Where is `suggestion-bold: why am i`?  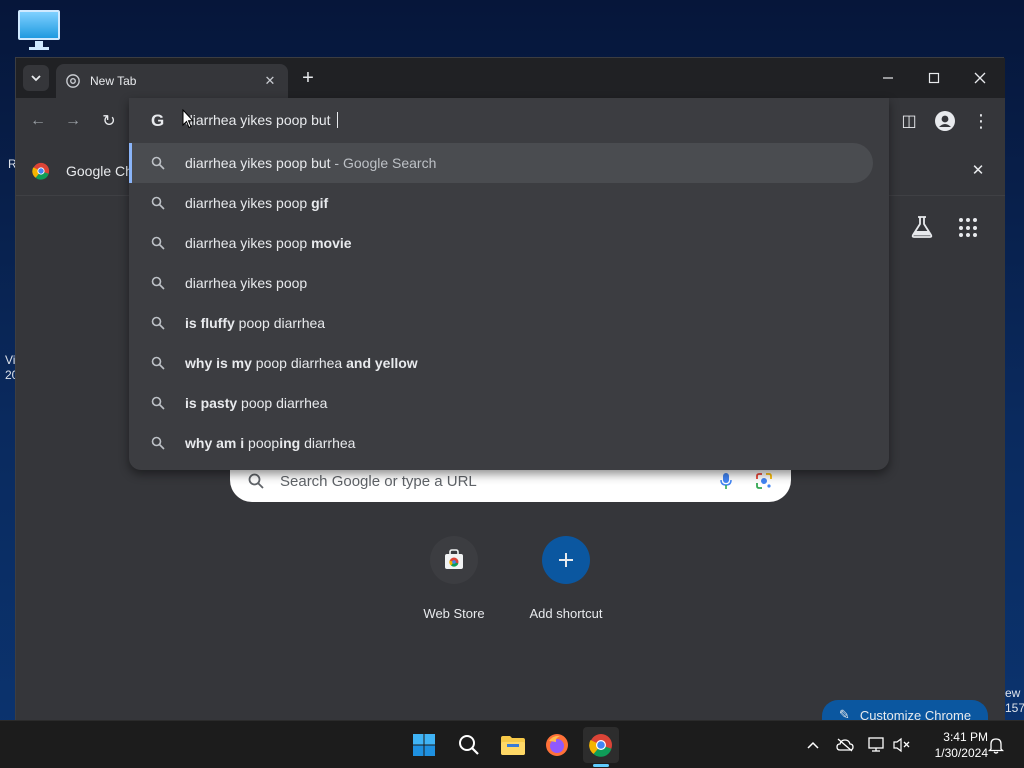 suggestion-bold: why am i is located at coordinates (215, 443).